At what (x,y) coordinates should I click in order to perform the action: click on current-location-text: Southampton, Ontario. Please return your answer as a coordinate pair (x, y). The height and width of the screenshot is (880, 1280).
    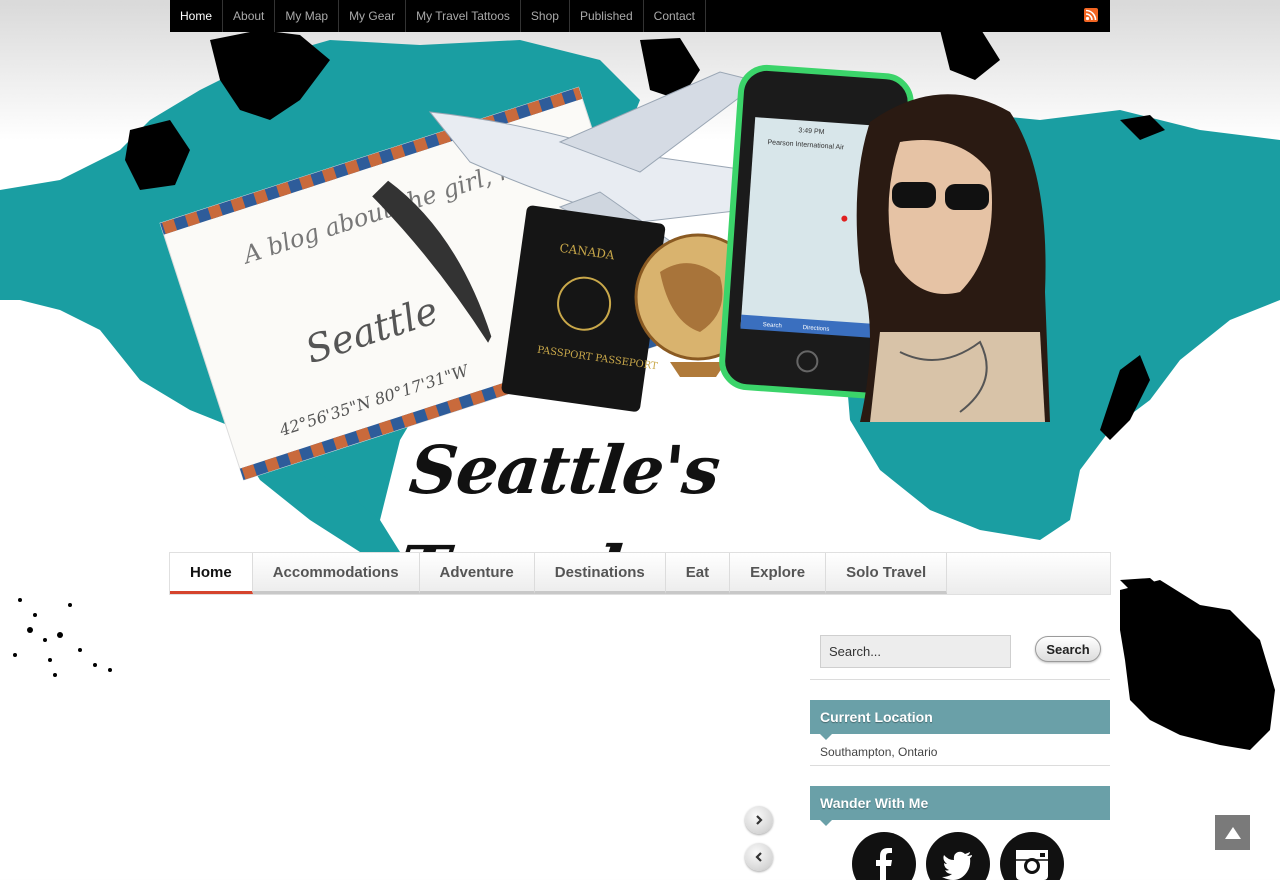
    Looking at the image, I should click on (960, 750).